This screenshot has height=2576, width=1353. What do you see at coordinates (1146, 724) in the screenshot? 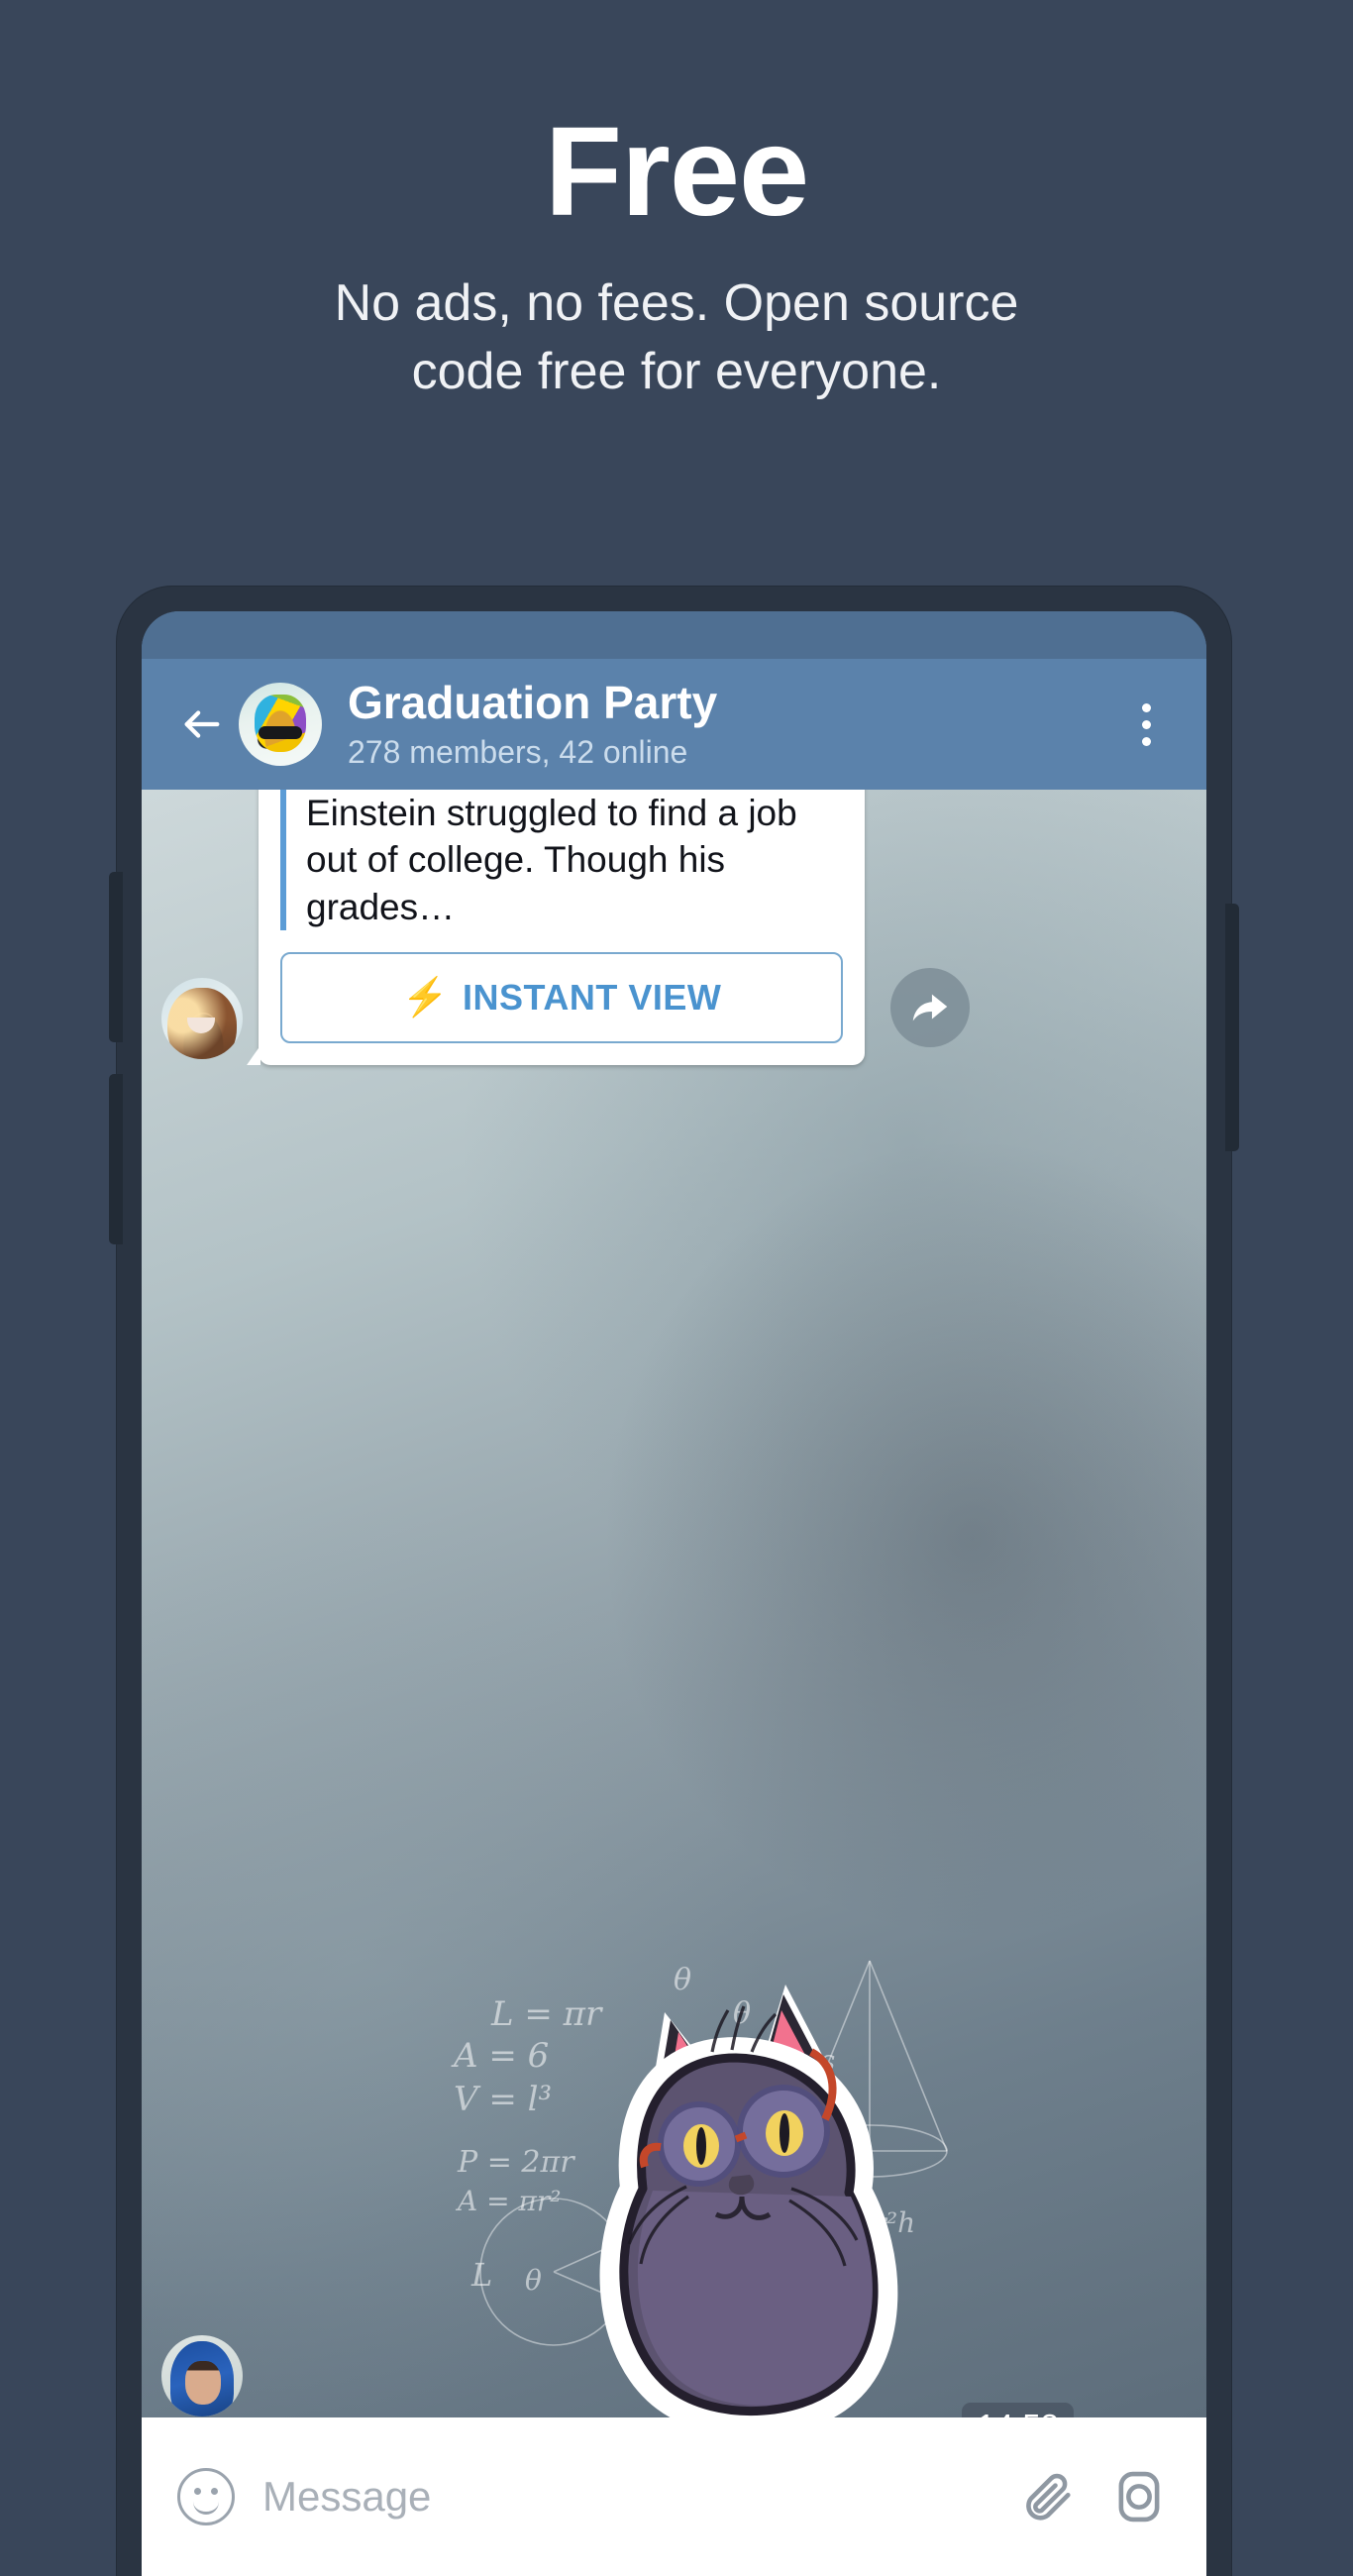
I see `chat-menu-button` at bounding box center [1146, 724].